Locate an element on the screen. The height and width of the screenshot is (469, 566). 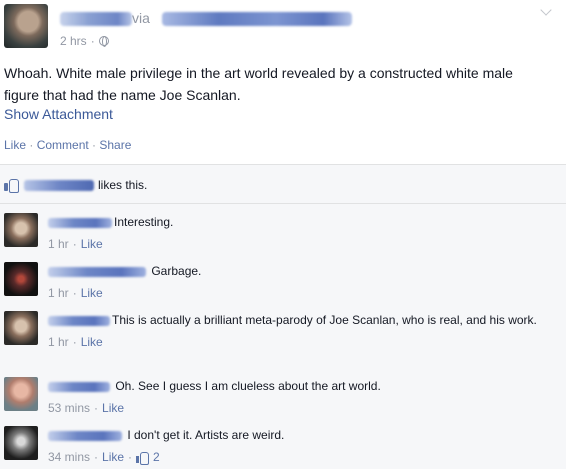
like-link: Like is located at coordinates (15, 145).